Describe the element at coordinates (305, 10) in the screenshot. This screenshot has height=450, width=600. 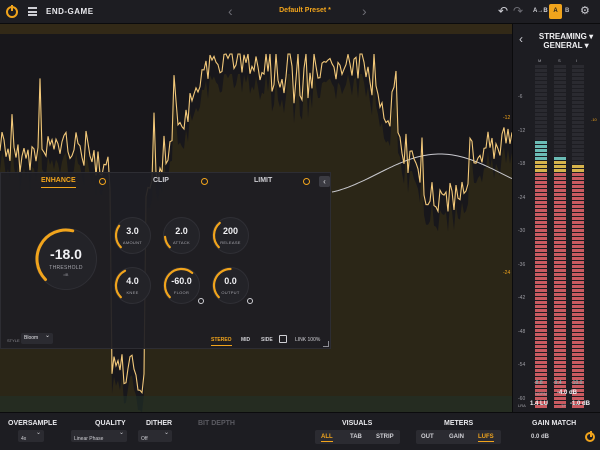
I see `preset-name: Default Preset *` at that location.